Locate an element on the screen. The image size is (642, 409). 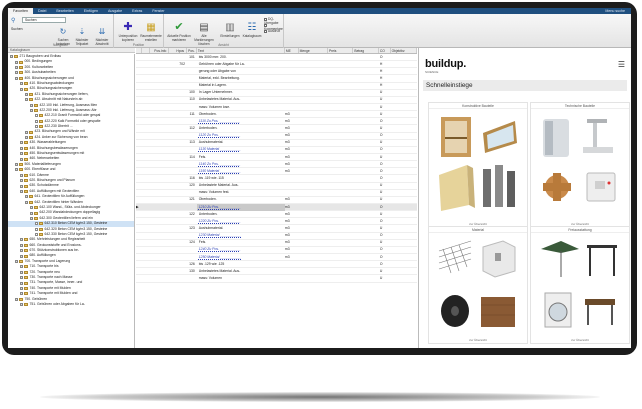
search-input: Suchen is located at coordinates (44, 20).